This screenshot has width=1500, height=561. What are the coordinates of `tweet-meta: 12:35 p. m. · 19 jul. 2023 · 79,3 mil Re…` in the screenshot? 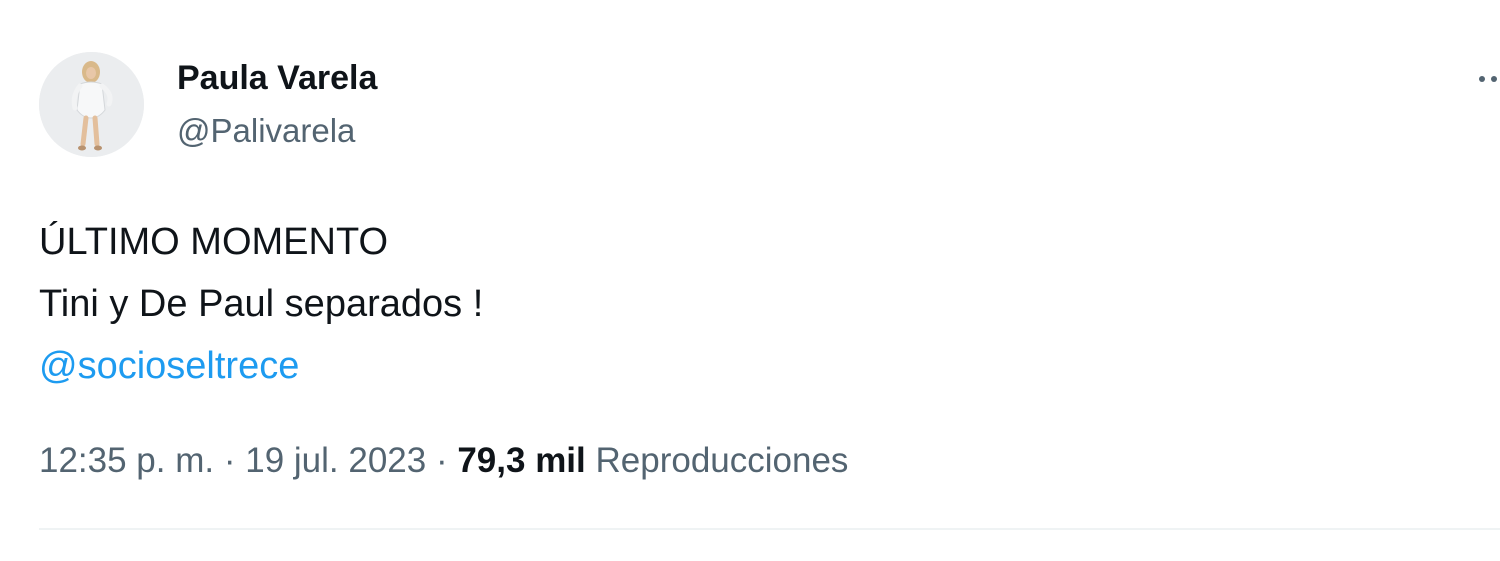 It's located at (443, 461).